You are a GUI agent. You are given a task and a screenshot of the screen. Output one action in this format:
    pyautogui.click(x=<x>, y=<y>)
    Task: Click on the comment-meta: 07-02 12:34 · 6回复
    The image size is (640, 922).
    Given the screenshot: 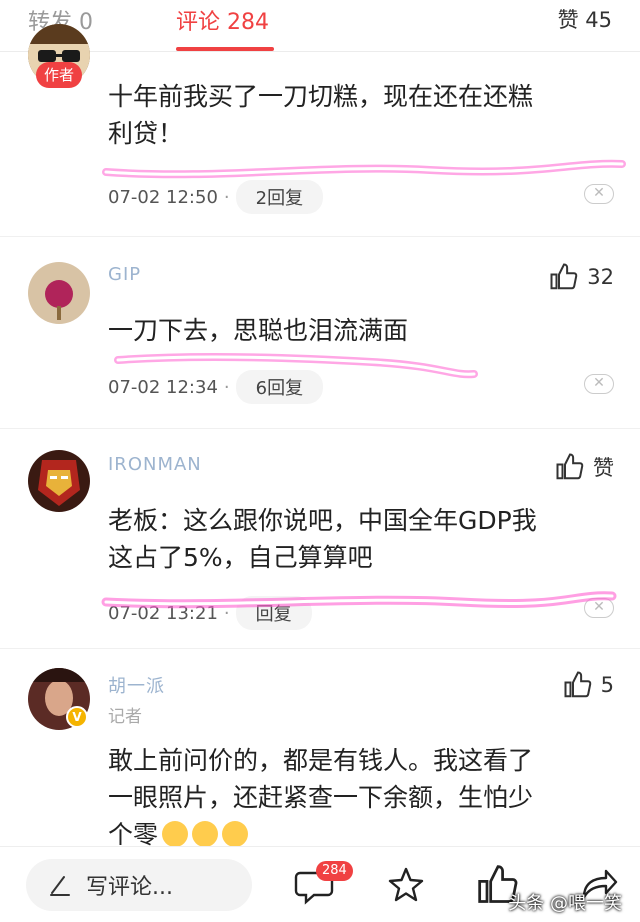 What is the action you would take?
    pyautogui.click(x=216, y=387)
    